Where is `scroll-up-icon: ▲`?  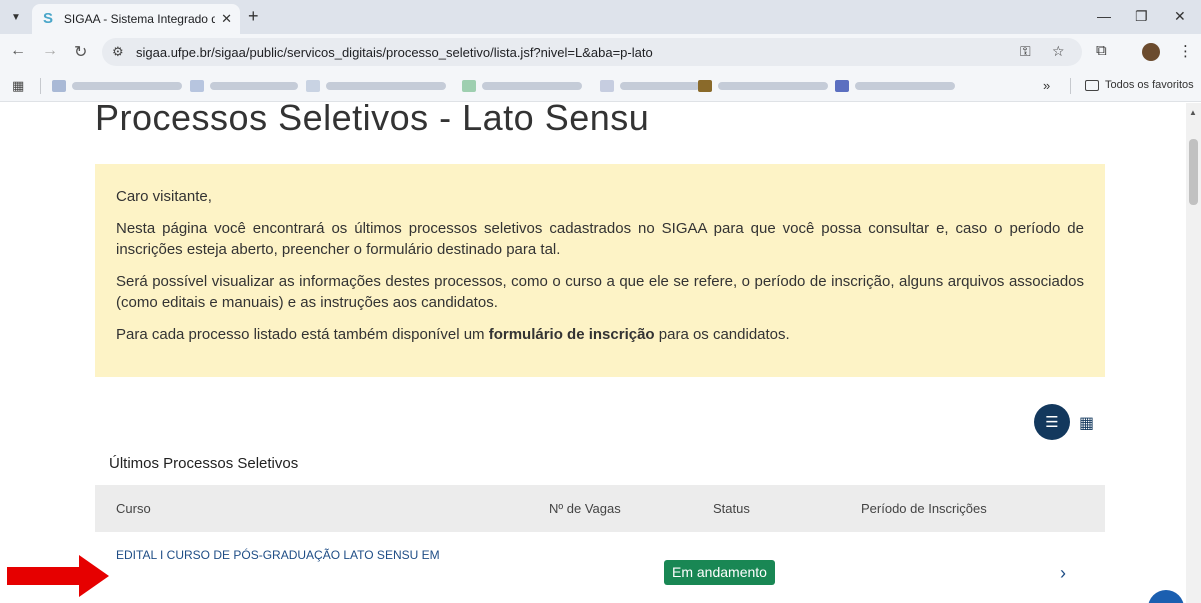
scroll-up-icon: ▲ is located at coordinates (1193, 112).